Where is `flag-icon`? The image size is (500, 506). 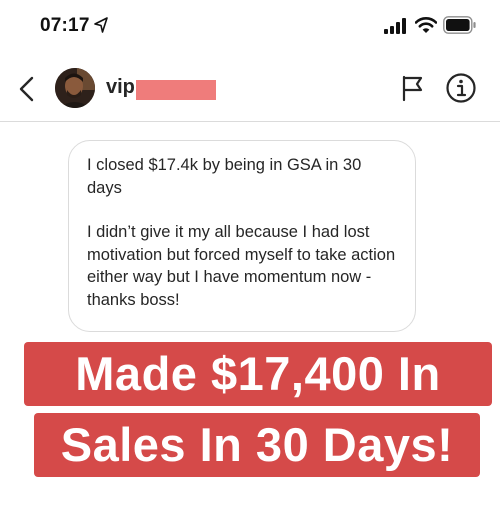 flag-icon is located at coordinates (412, 88).